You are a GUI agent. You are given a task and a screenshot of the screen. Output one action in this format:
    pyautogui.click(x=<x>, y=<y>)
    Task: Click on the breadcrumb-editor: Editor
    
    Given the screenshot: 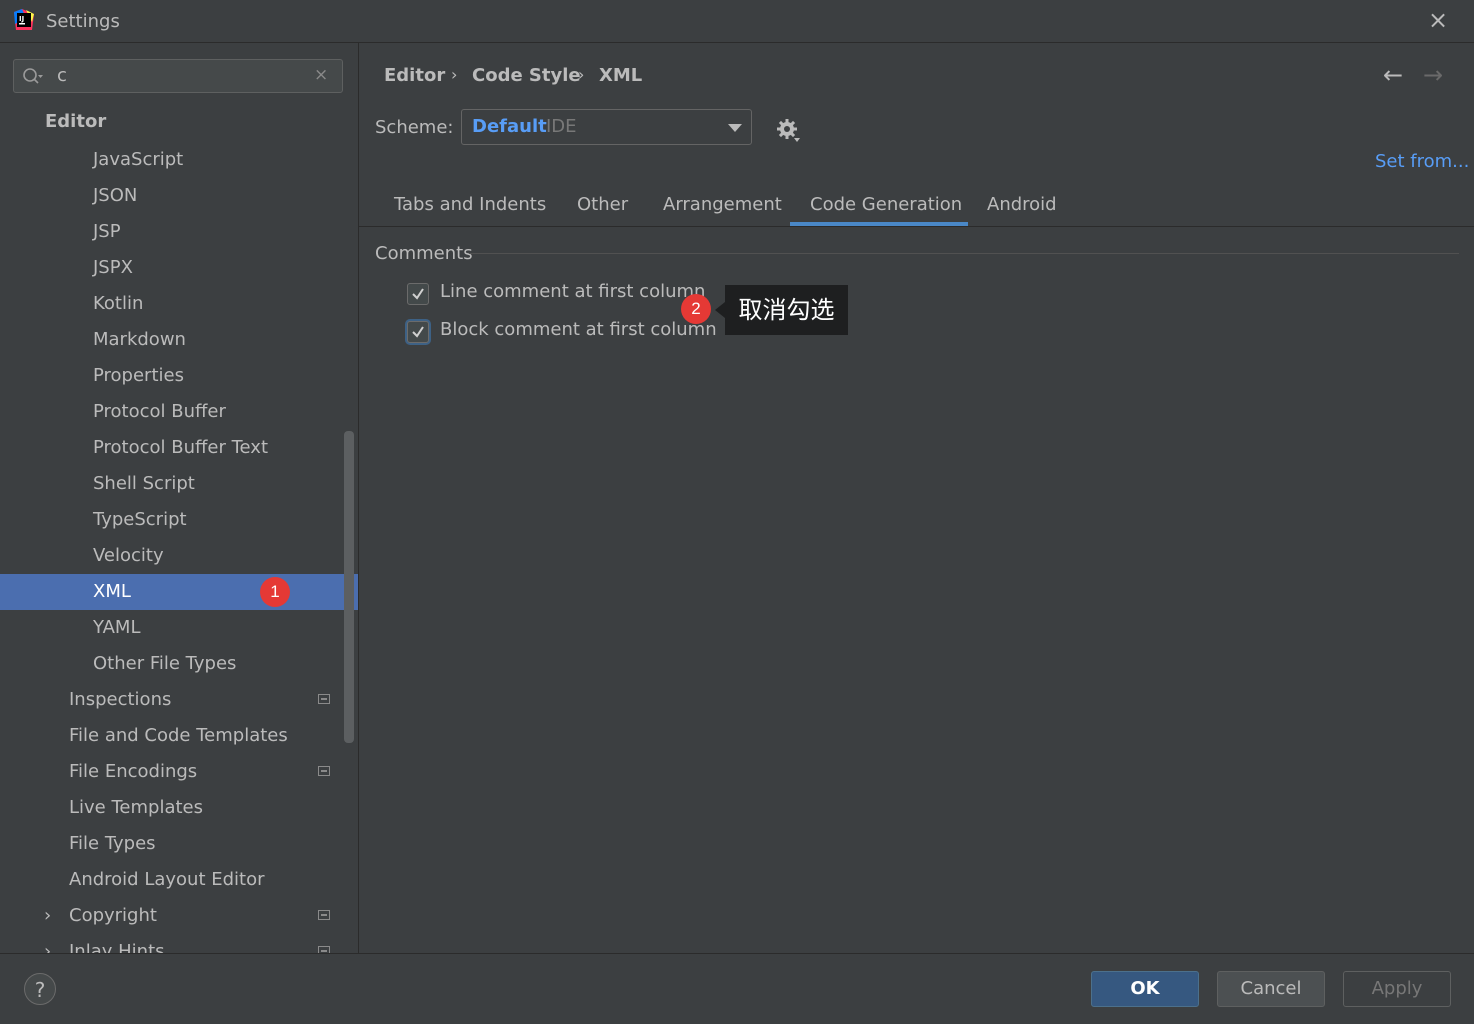 What is the action you would take?
    pyautogui.click(x=414, y=75)
    